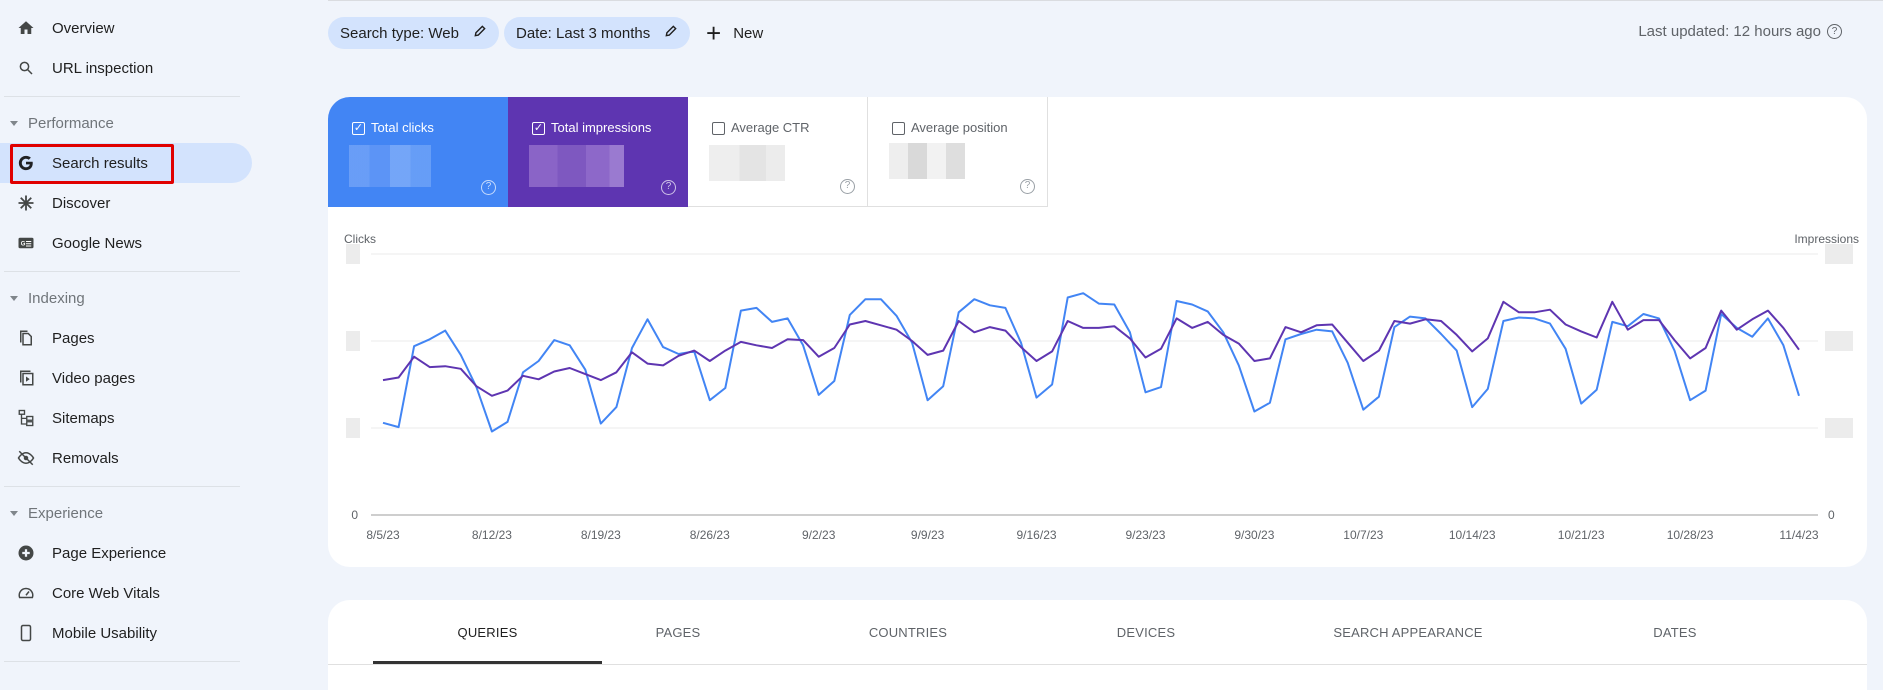  I want to click on video-pages-icon, so click(26, 378).